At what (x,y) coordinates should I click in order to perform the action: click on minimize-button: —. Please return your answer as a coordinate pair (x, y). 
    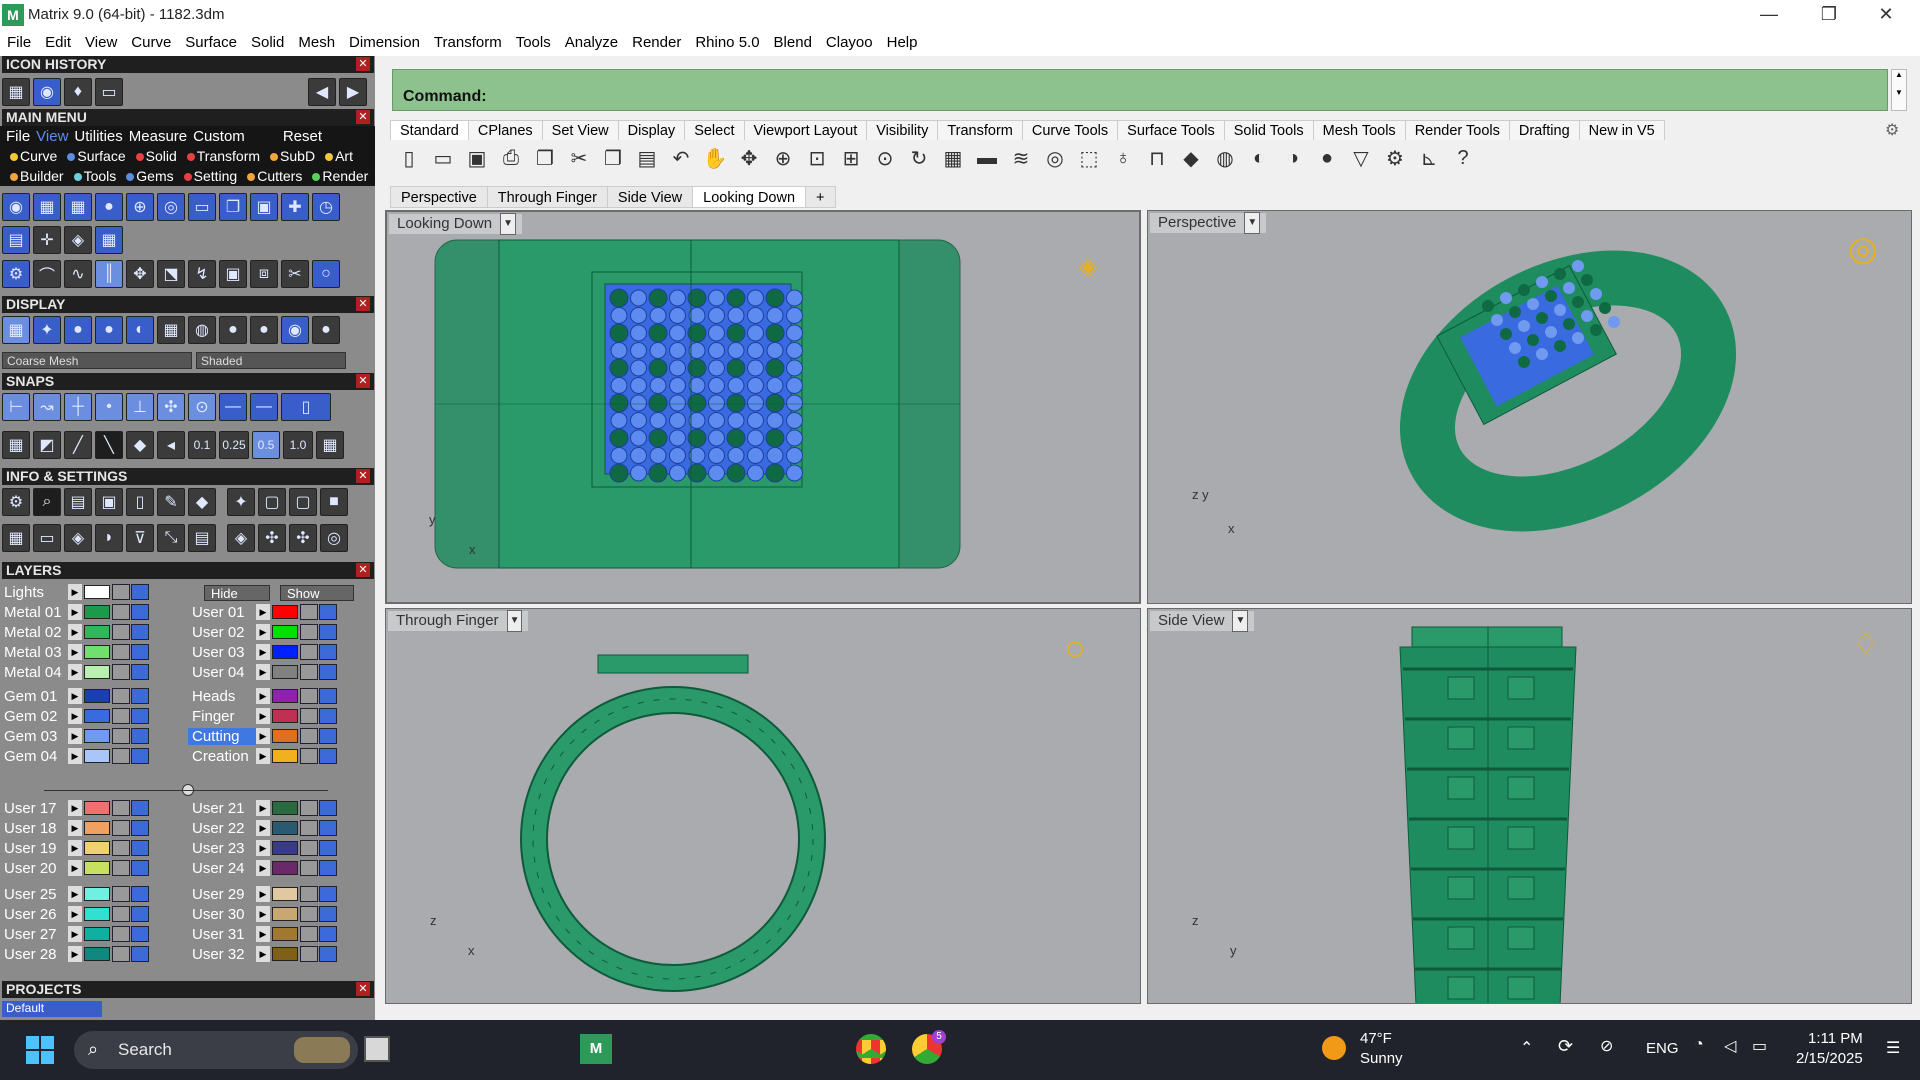
    Looking at the image, I should click on (1769, 14).